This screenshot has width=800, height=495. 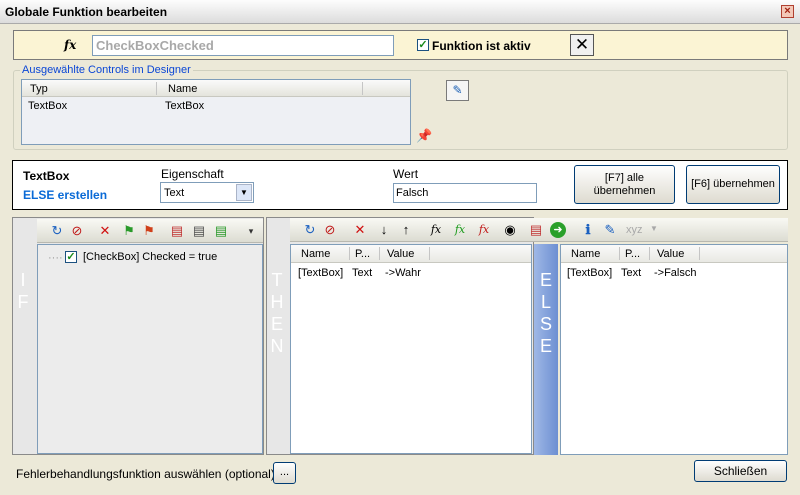 What do you see at coordinates (545, 324) in the screenshot?
I see `else-letter: S` at bounding box center [545, 324].